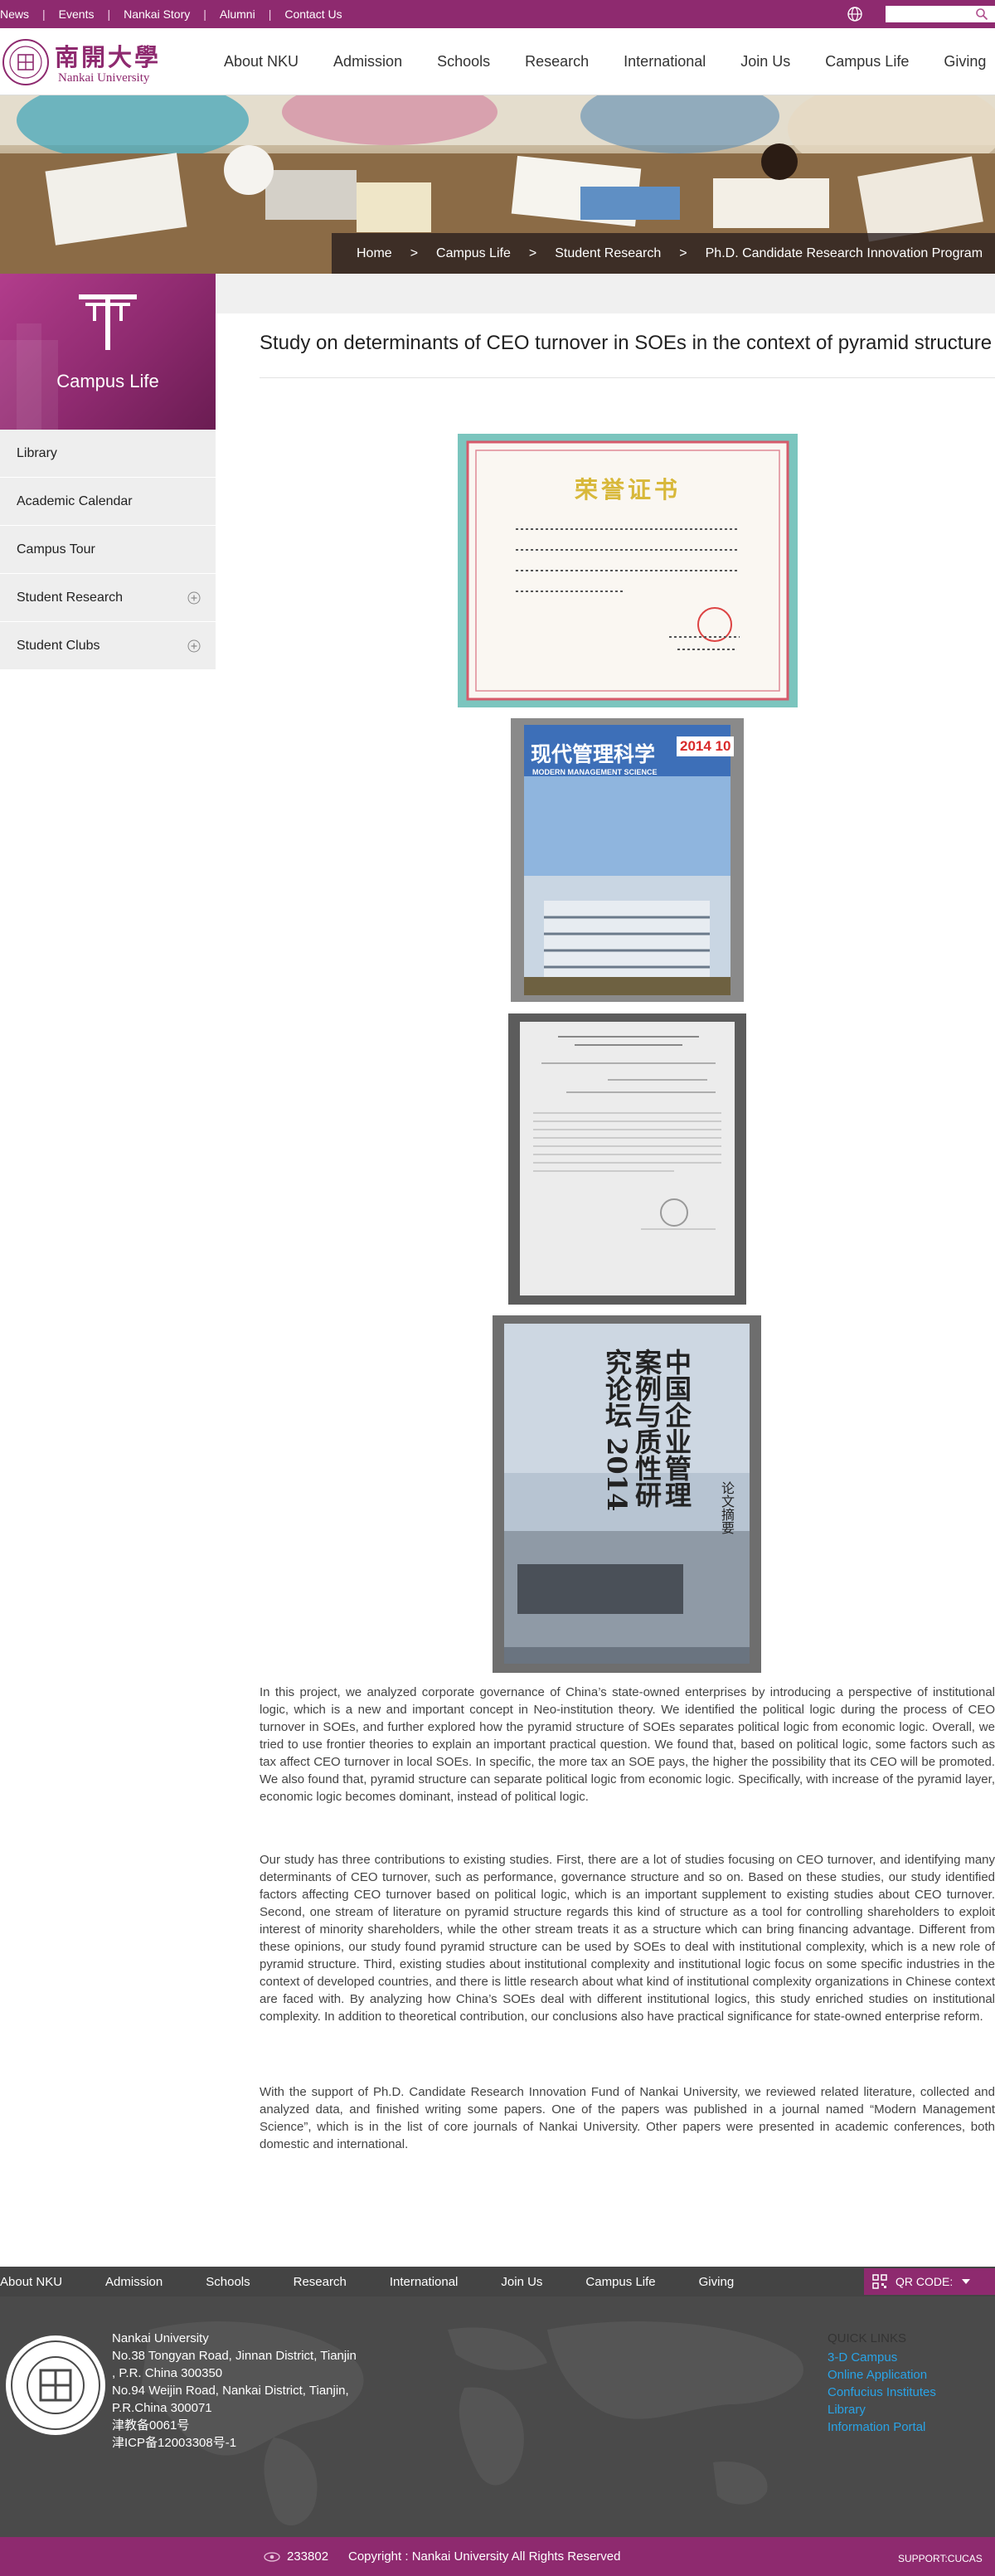  I want to click on breadcrumb-home: Home, so click(374, 254).